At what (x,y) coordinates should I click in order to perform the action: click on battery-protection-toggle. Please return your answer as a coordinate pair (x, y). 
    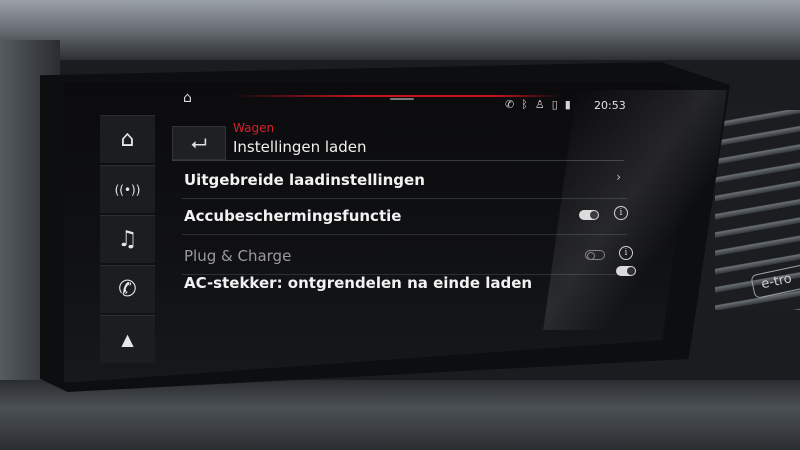
    Looking at the image, I should click on (589, 215).